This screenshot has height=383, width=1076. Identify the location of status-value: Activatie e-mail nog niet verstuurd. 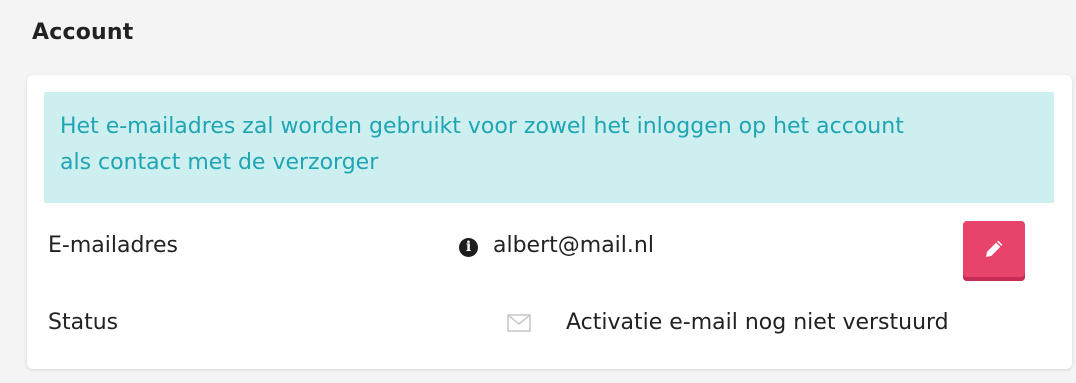
(757, 322).